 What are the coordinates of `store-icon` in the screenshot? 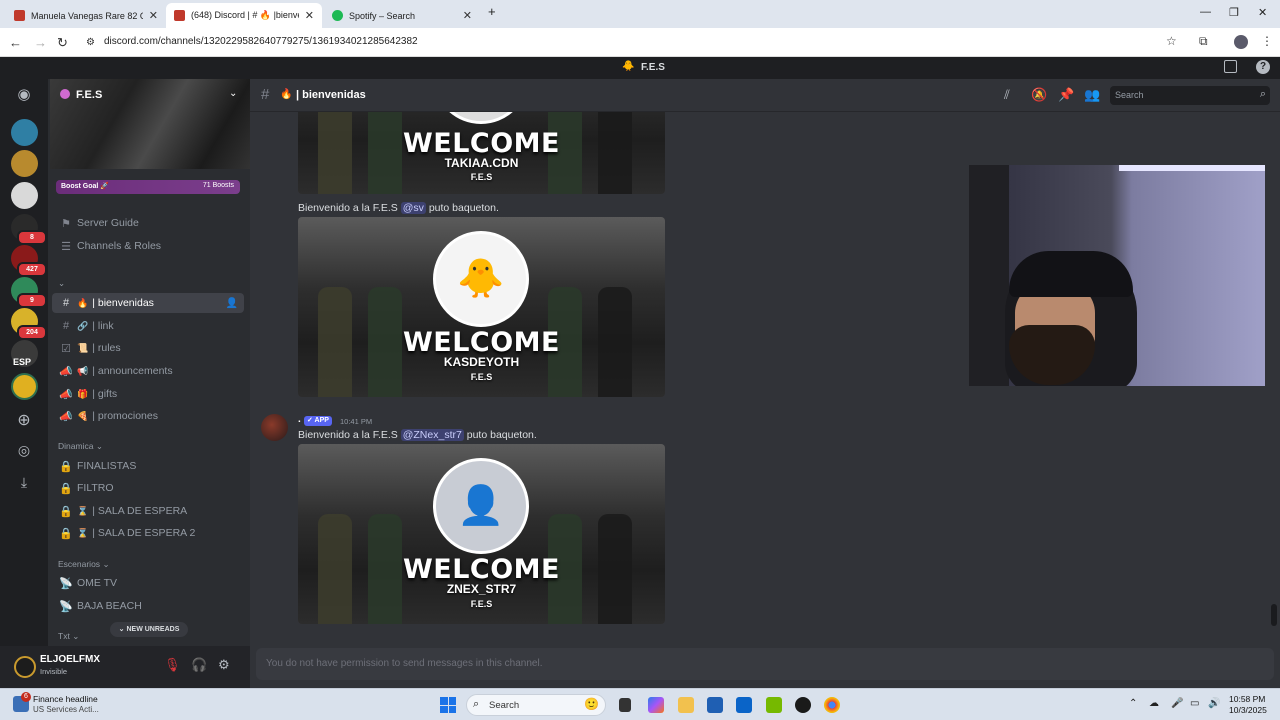 It's located at (715, 705).